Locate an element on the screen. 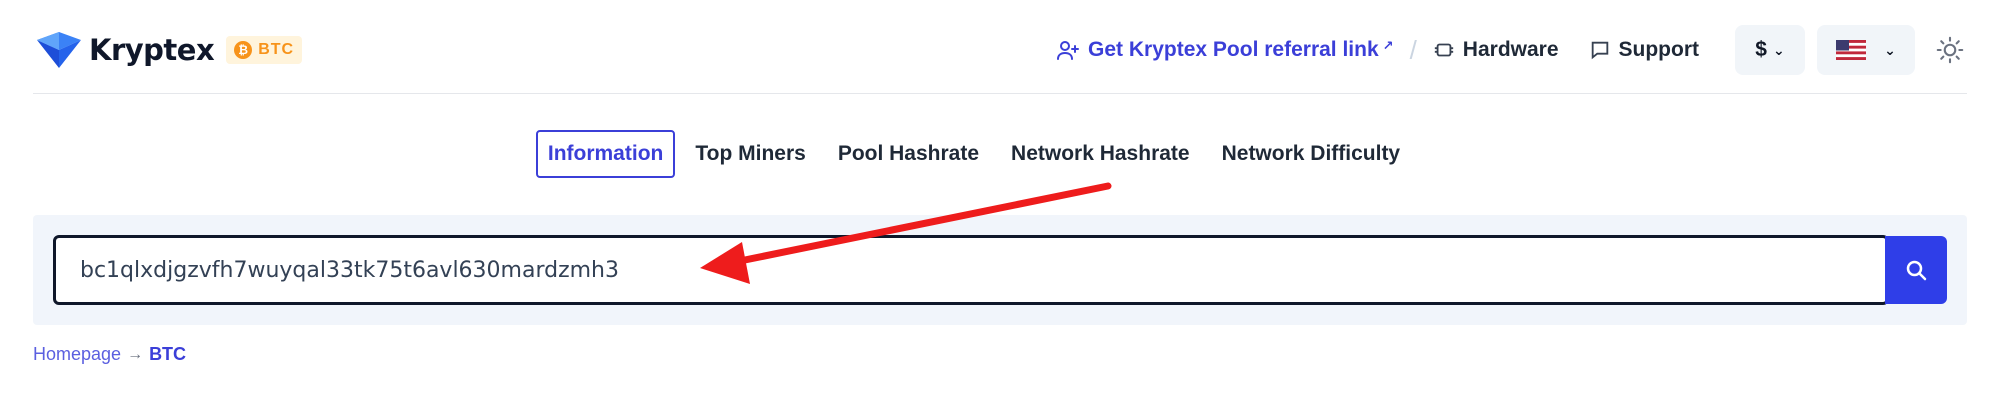 This screenshot has width=2000, height=395. chip-icon is located at coordinates (1443, 50).